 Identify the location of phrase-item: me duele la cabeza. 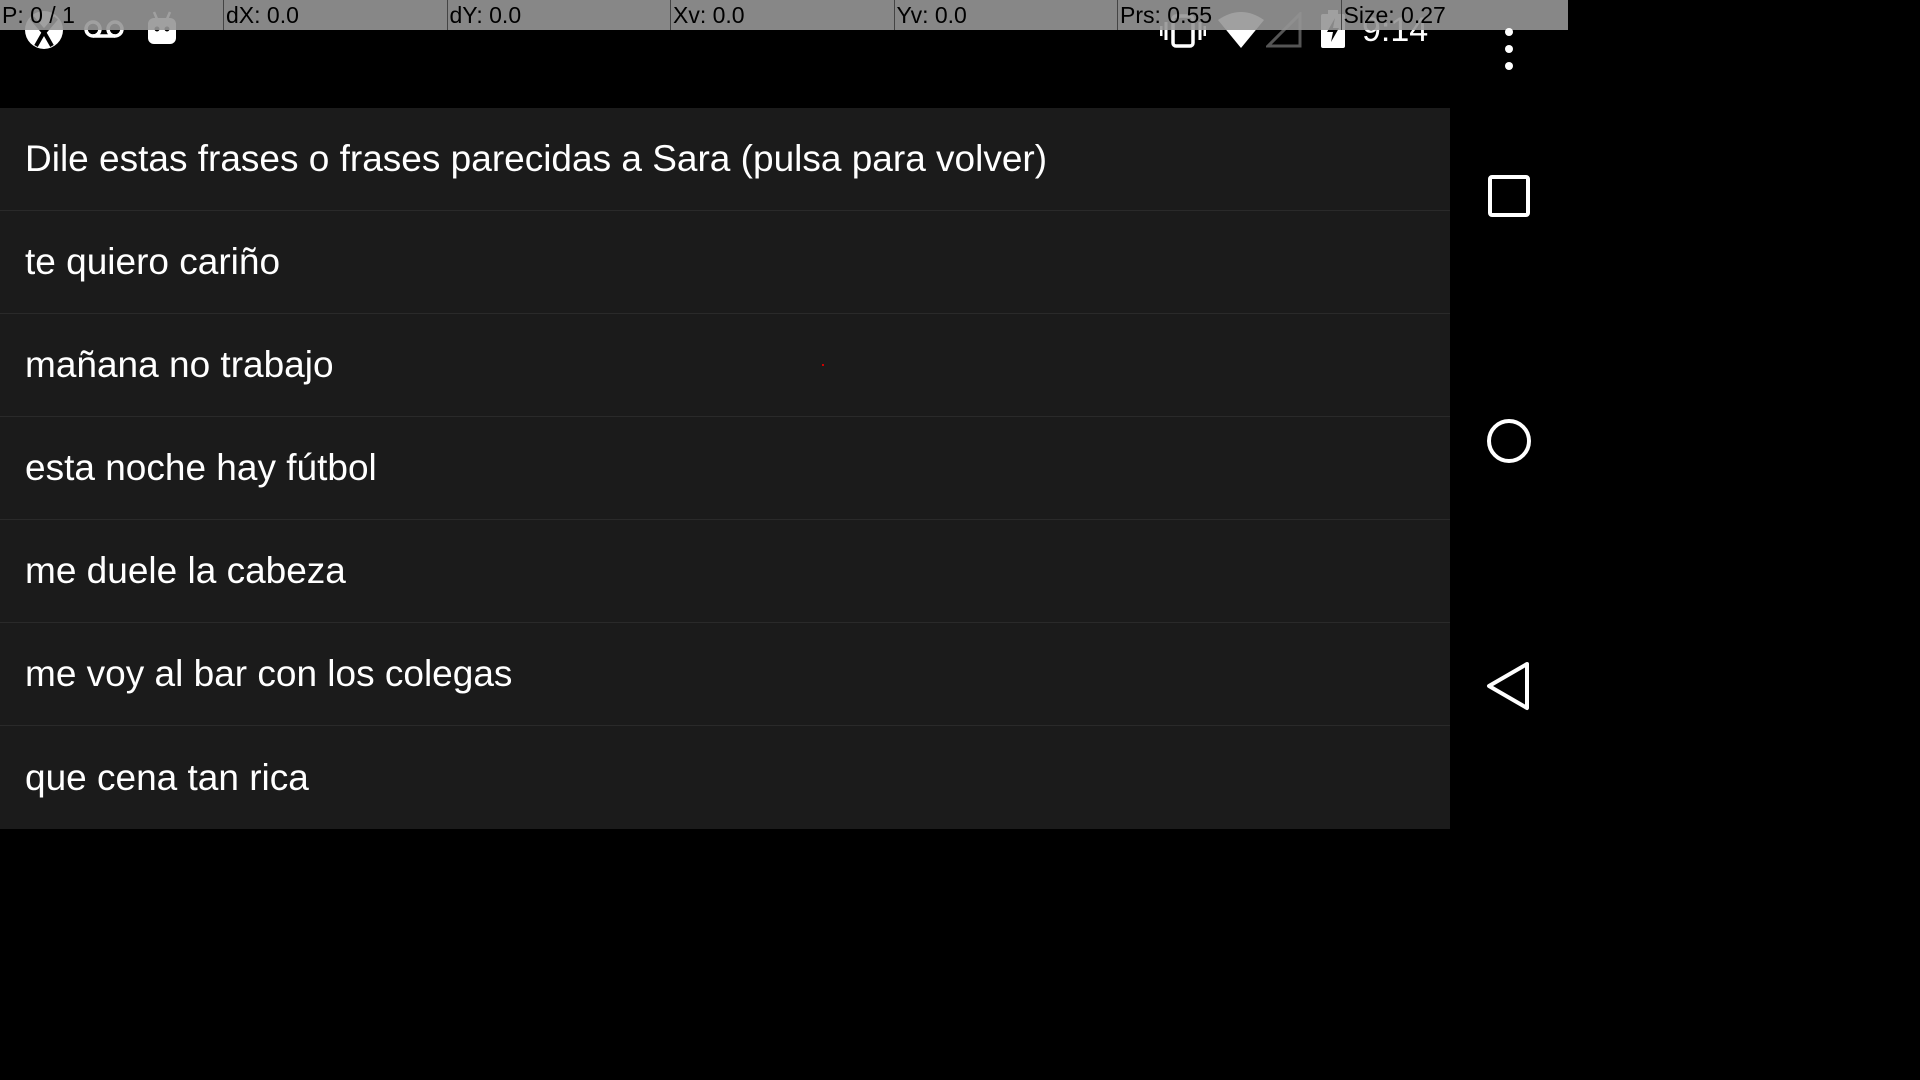
(725, 571).